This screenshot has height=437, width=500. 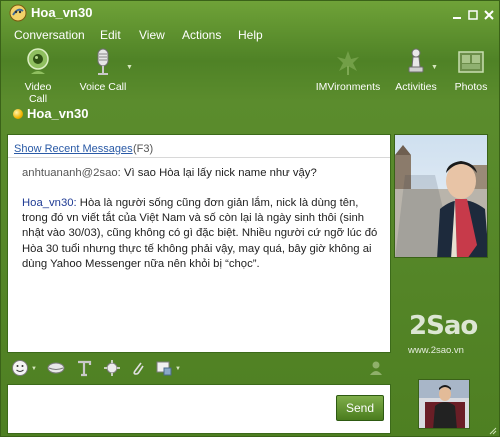 I want to click on contact-name: Hoa_vn30, so click(x=57, y=113).